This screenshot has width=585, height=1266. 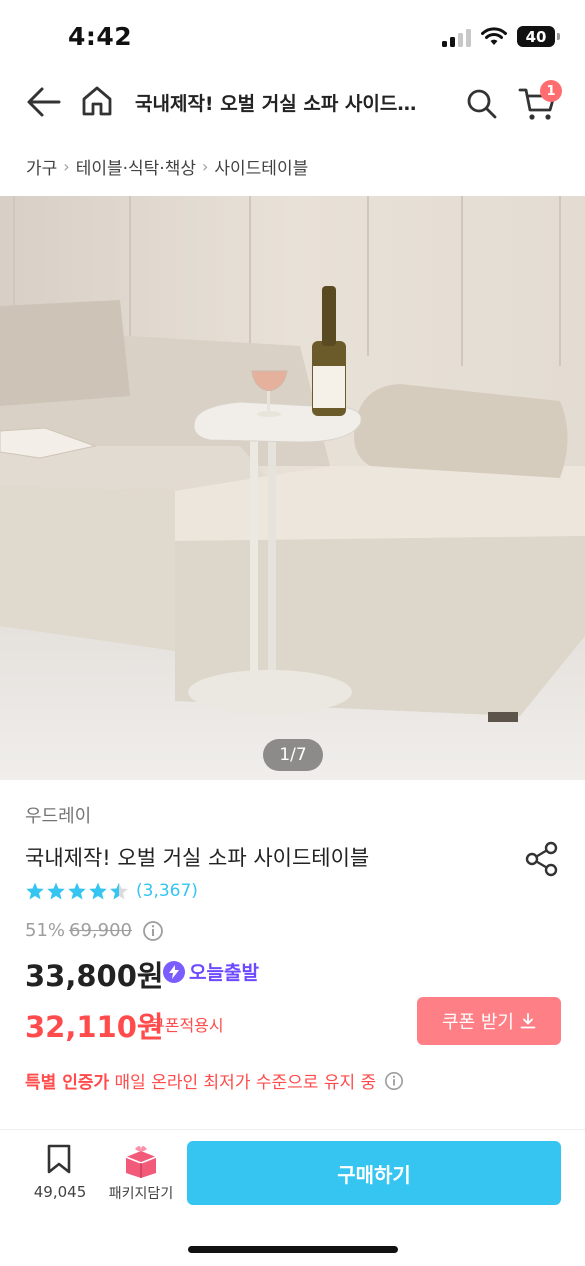 I want to click on coupon-button-label: 쿠폰 받기, so click(x=478, y=1022).